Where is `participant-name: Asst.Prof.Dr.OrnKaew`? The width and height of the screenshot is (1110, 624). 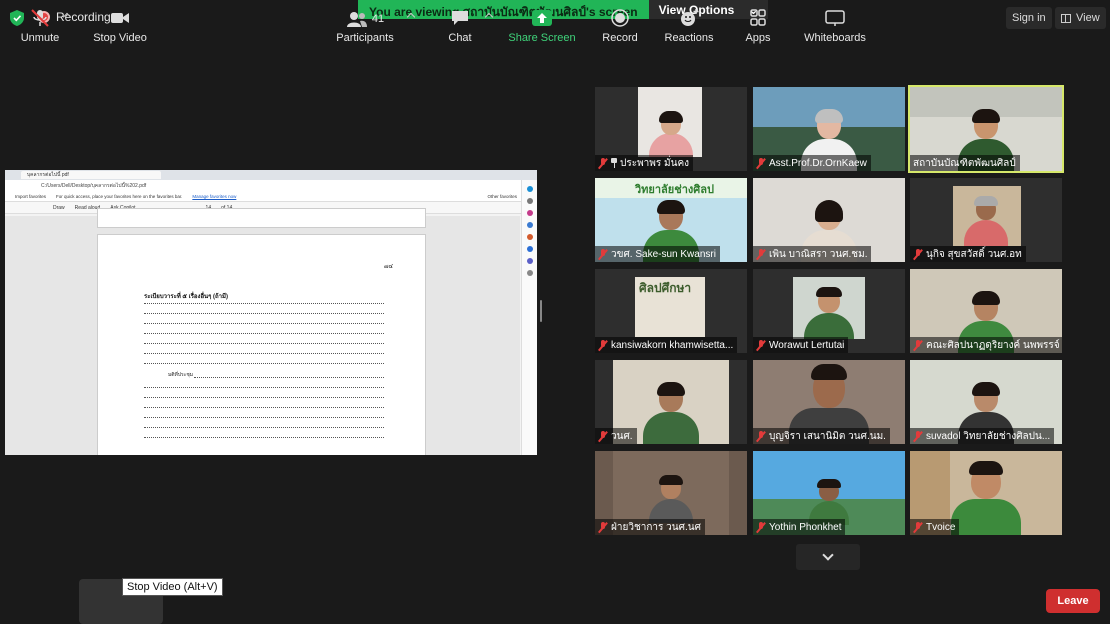 participant-name: Asst.Prof.Dr.OrnKaew is located at coordinates (818, 163).